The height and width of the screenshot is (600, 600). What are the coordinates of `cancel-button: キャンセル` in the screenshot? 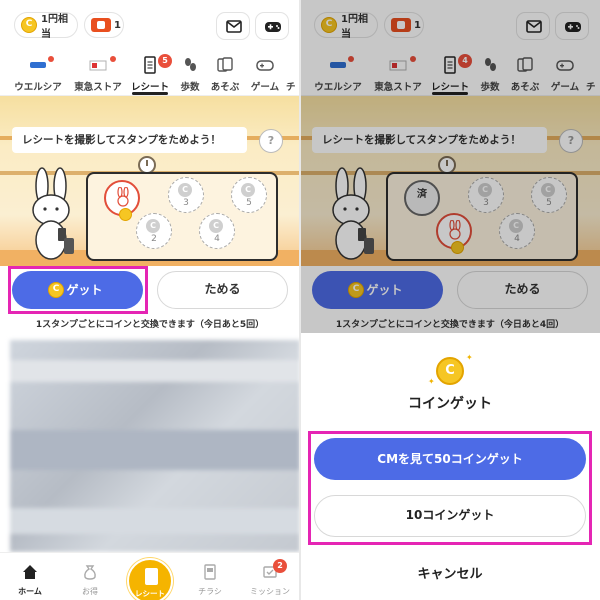 It's located at (450, 572).